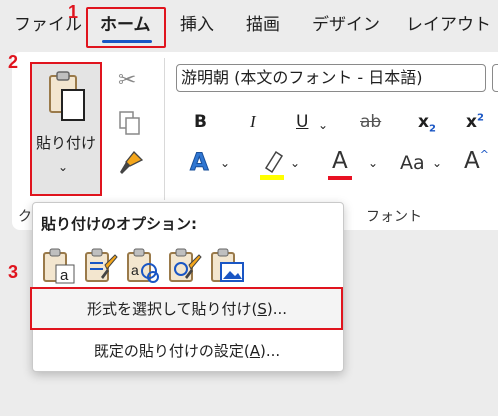 This screenshot has height=416, width=498. I want to click on step-marker-1: 1, so click(73, 12).